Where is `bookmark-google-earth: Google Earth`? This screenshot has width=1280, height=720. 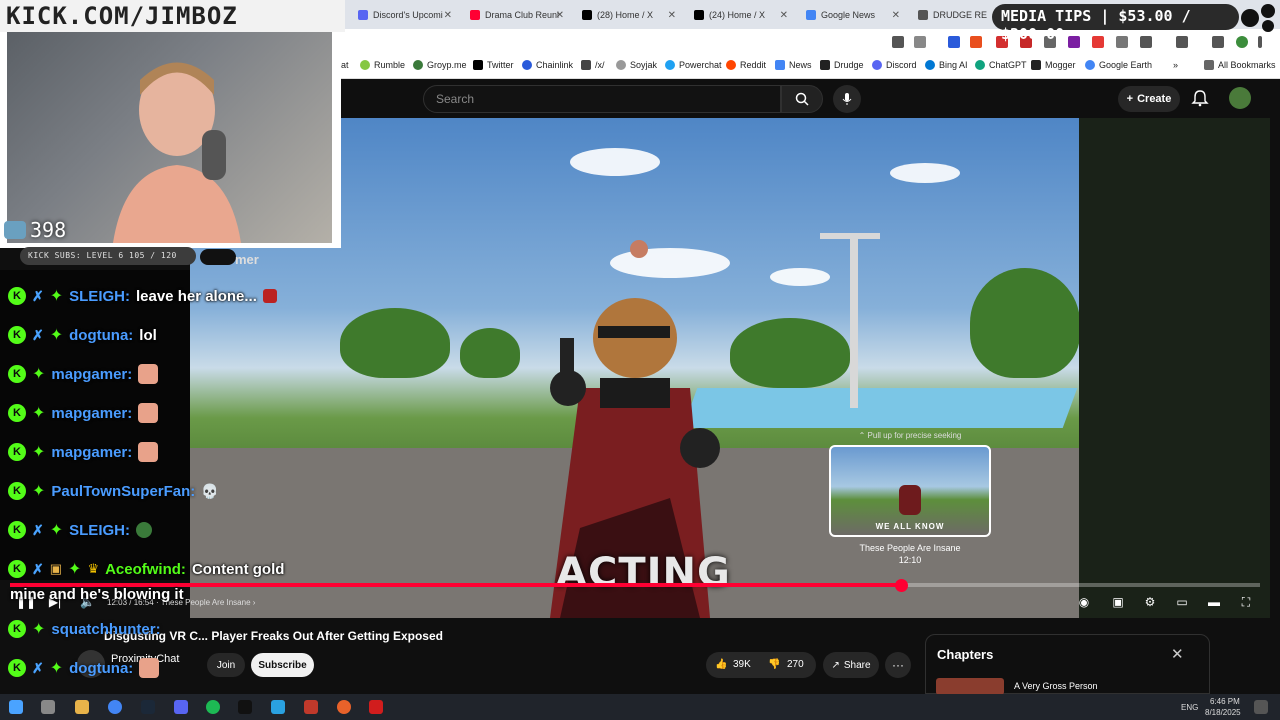 bookmark-google-earth: Google Earth is located at coordinates (1118, 65).